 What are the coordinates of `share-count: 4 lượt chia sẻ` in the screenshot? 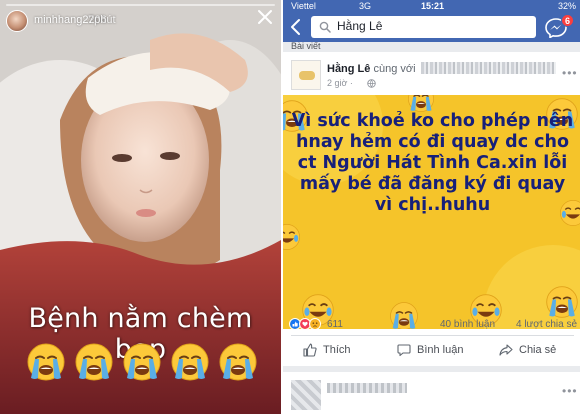 It's located at (546, 324).